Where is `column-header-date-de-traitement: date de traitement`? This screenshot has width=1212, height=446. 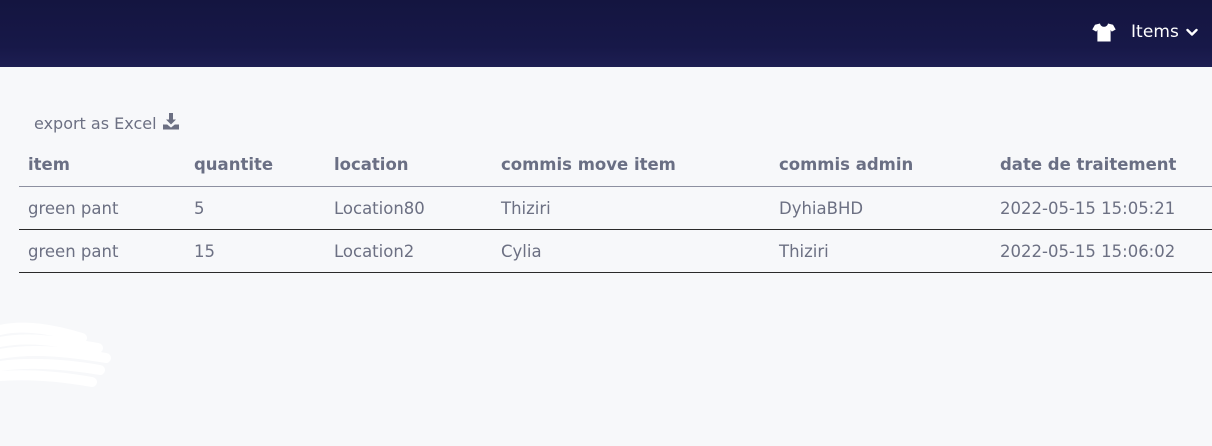 column-header-date-de-traitement: date de traitement is located at coordinates (1101, 165).